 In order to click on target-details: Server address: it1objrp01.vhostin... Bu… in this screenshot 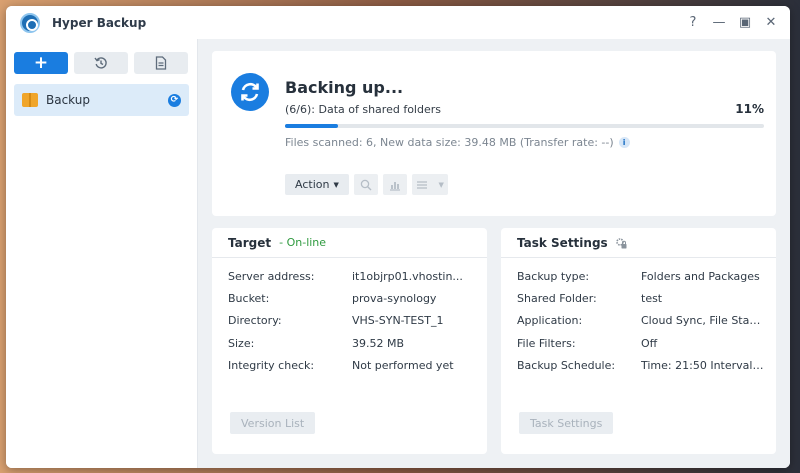, I will do `click(351, 321)`.